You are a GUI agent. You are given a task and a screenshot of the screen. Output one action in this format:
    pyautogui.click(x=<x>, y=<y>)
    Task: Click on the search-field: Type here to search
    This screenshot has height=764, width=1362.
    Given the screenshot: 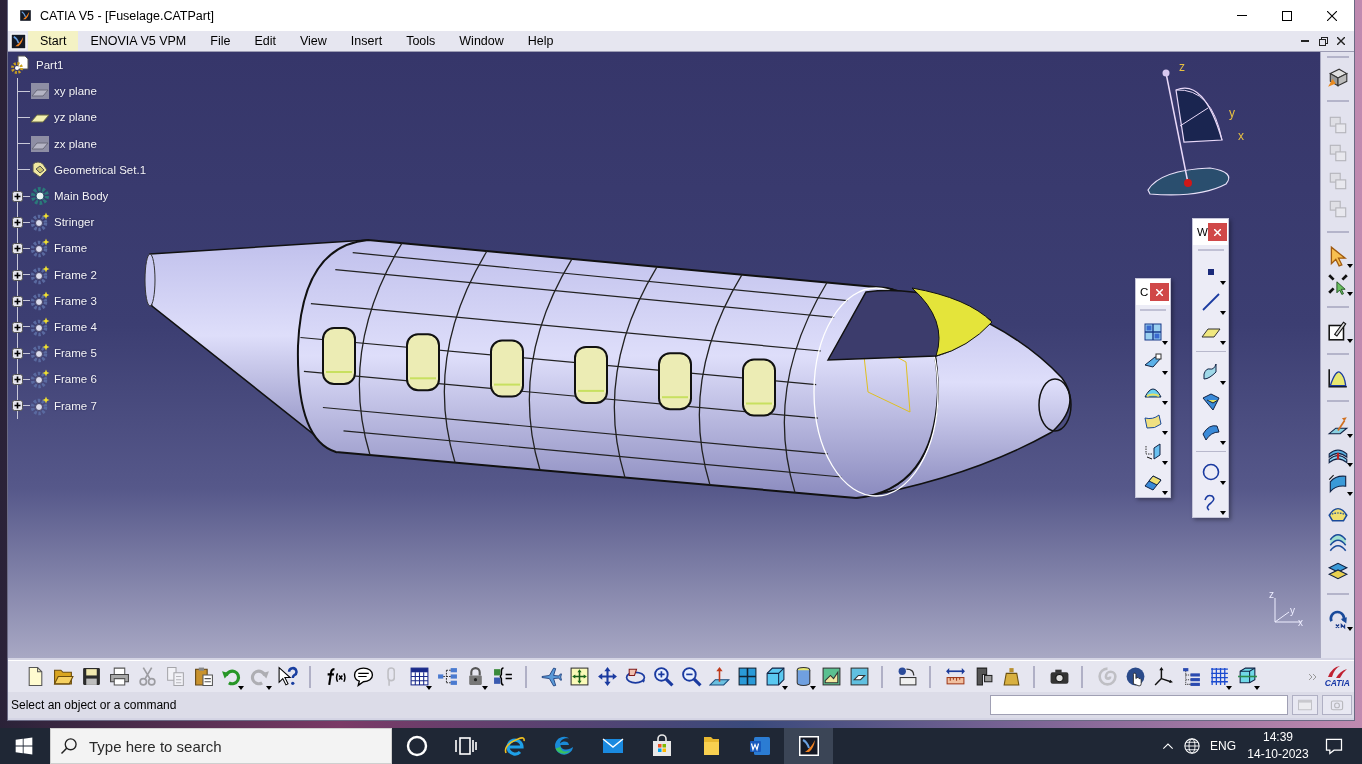 What is the action you would take?
    pyautogui.click(x=221, y=746)
    